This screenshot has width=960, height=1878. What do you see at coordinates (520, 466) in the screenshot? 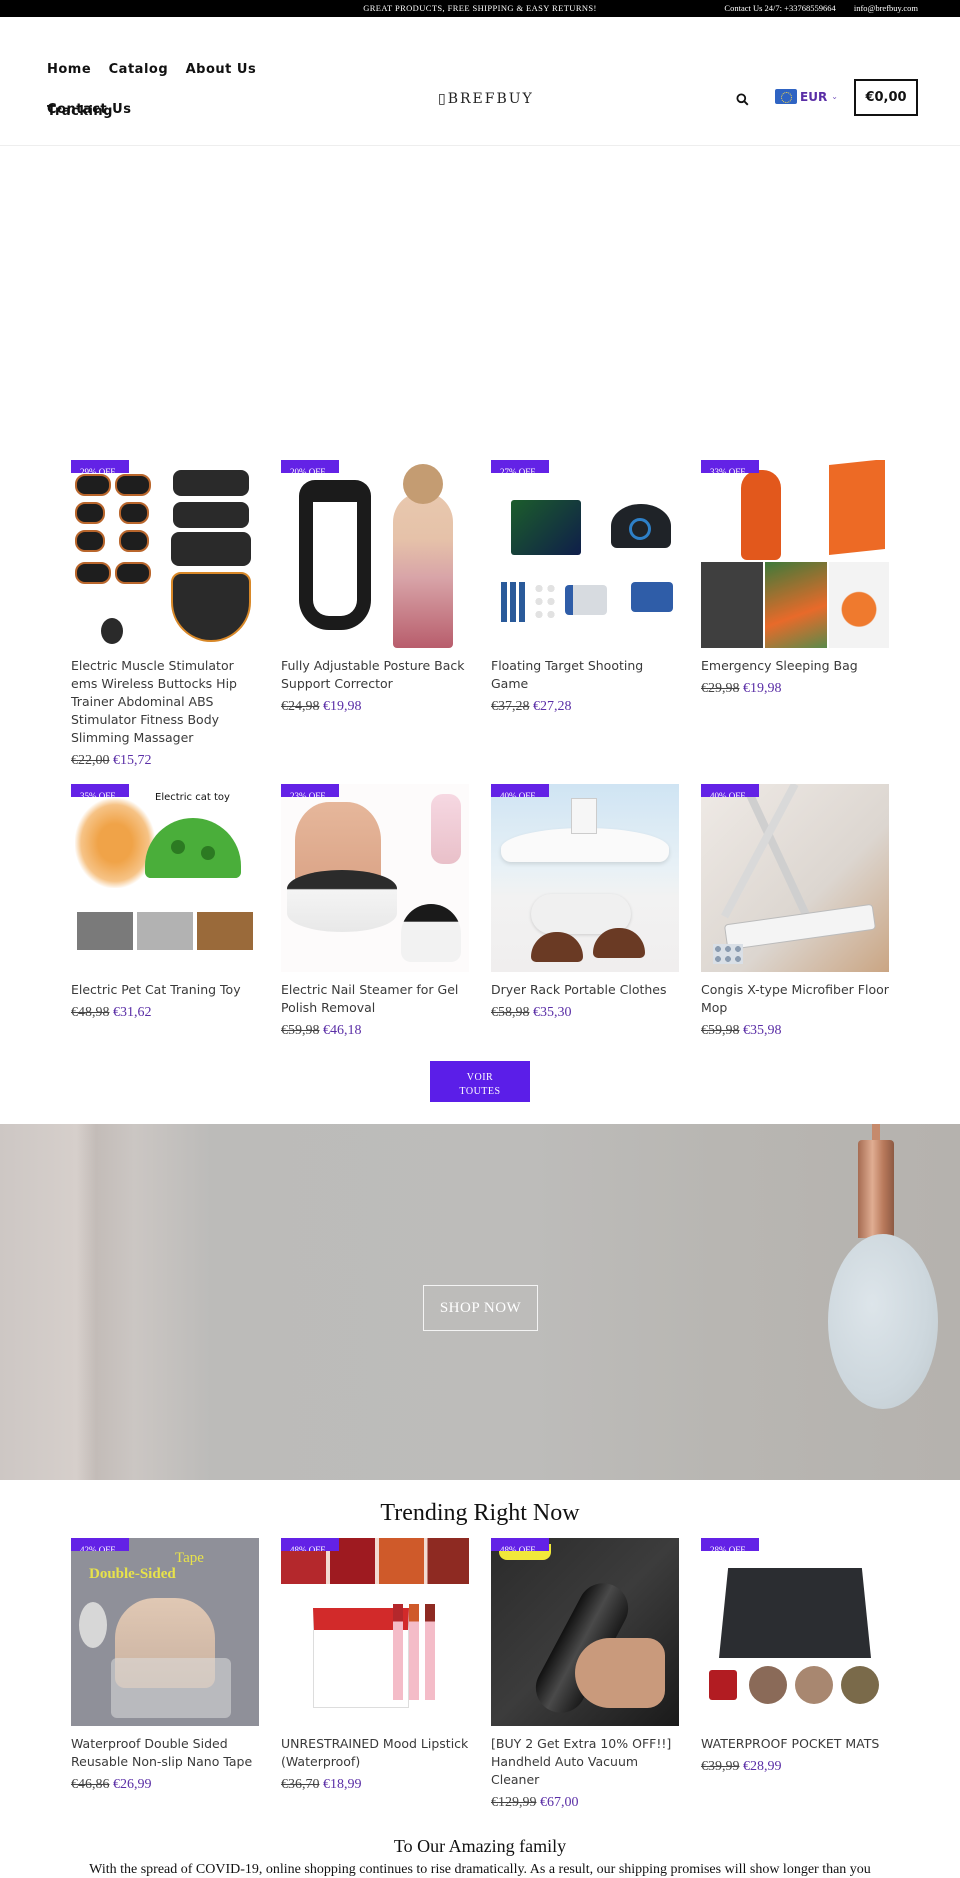
I see `discount-badge: 27% OFF` at bounding box center [520, 466].